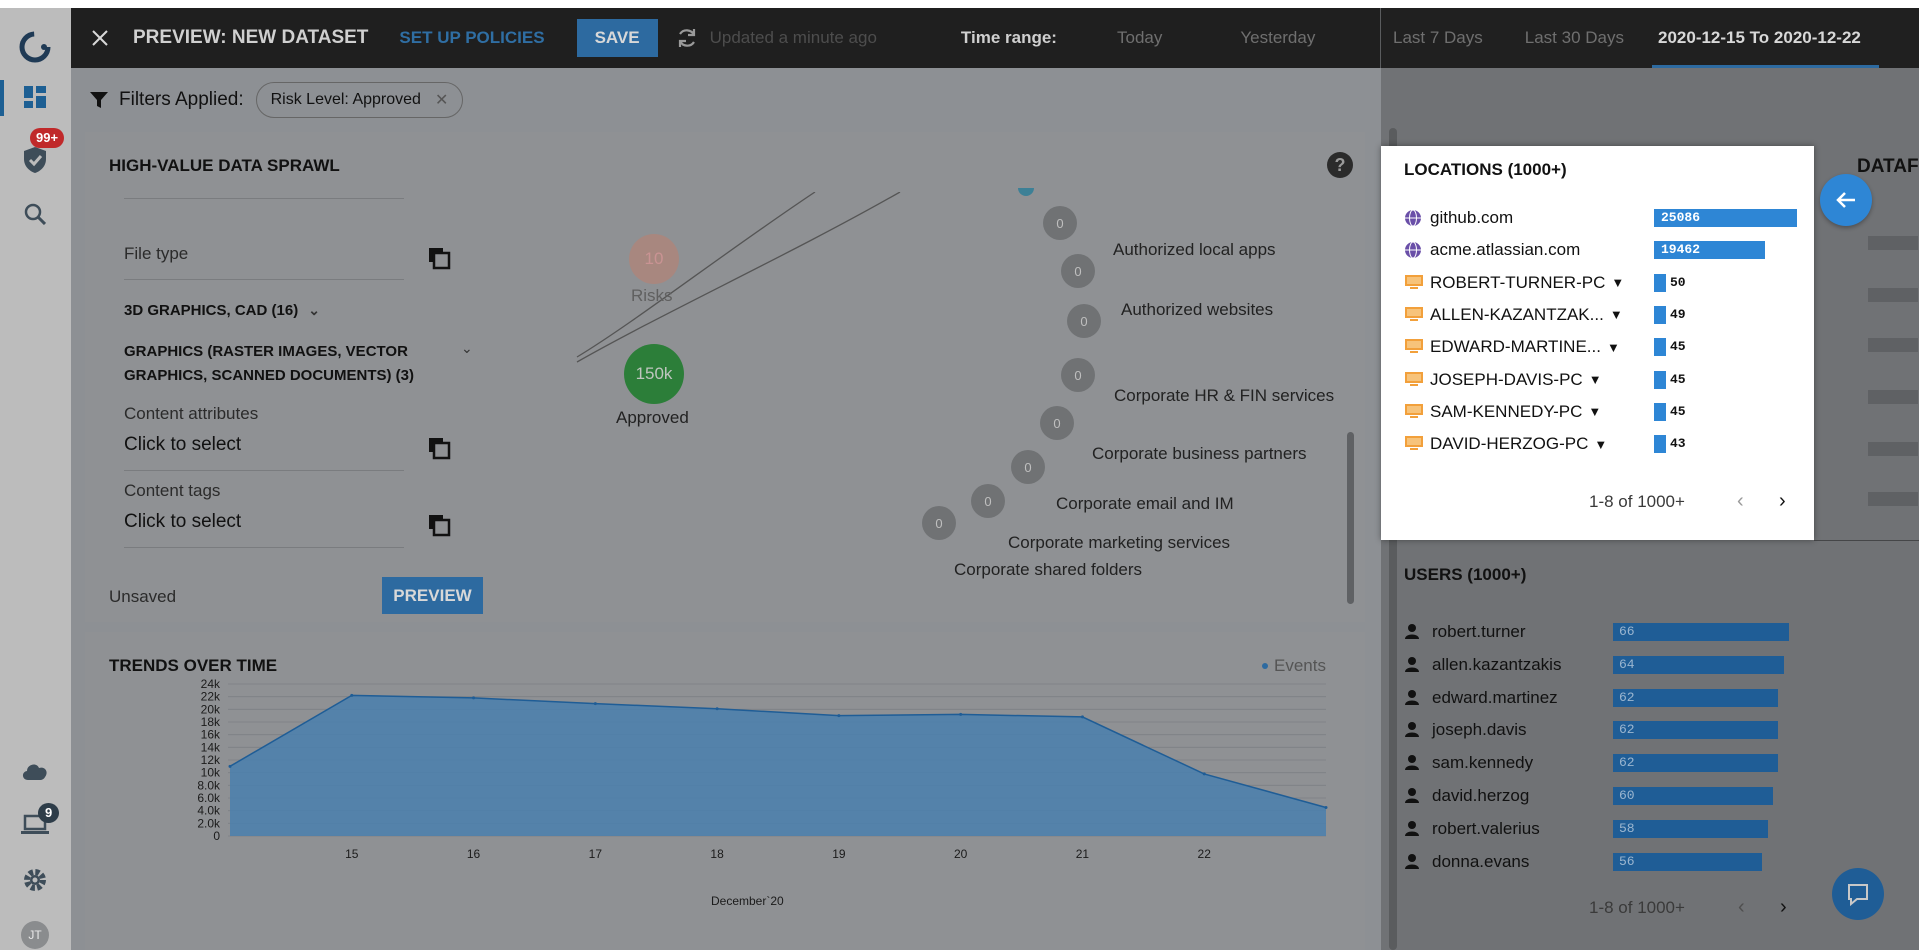  I want to click on chat-button, so click(1858, 894).